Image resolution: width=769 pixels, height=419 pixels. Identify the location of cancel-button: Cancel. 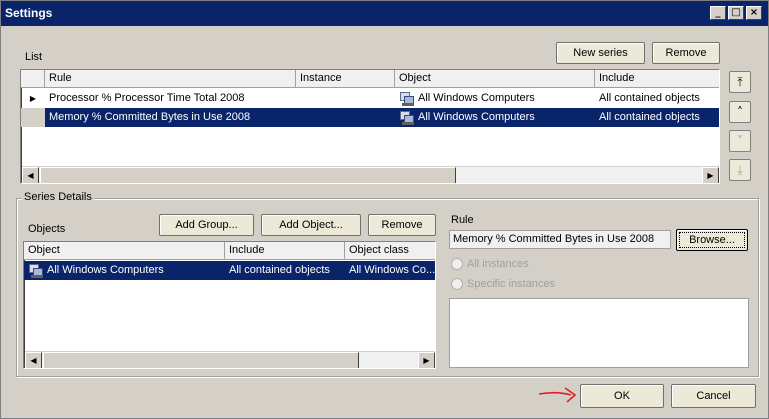
(713, 396).